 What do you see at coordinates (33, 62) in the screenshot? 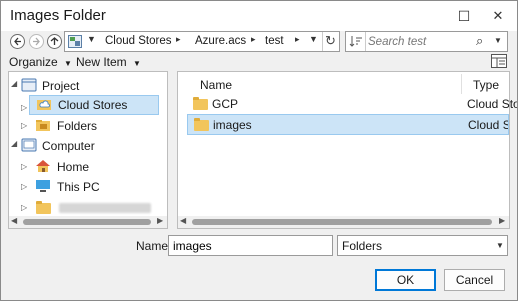
I see `organize-label: Organize` at bounding box center [33, 62].